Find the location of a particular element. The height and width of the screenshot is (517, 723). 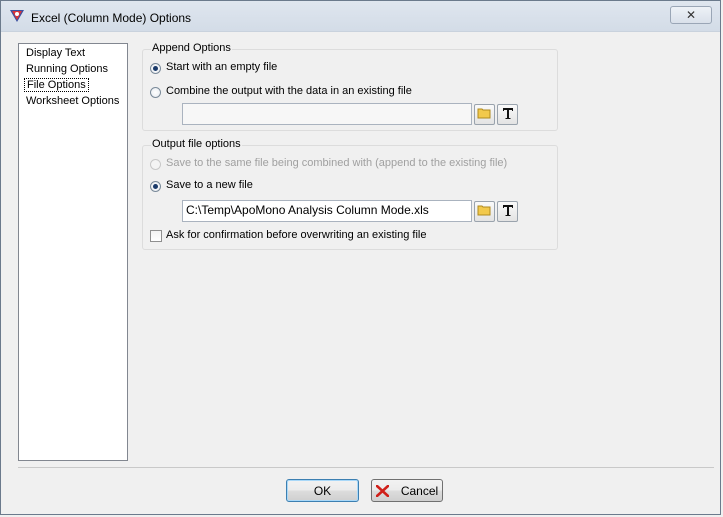

ok-label: OK is located at coordinates (322, 490).